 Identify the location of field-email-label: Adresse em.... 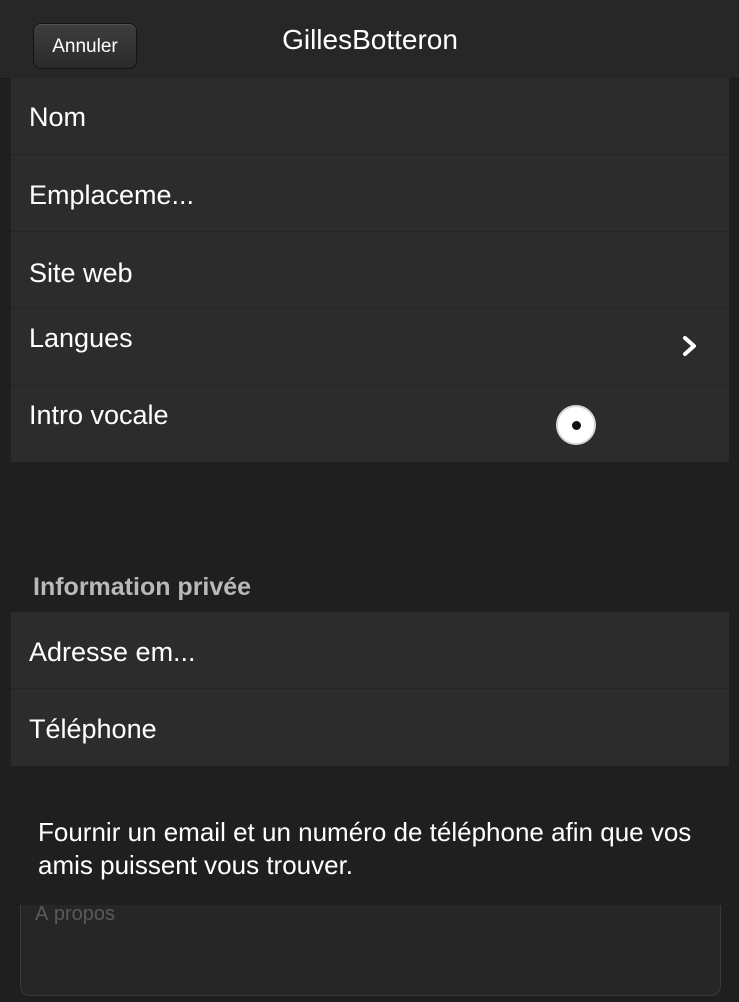
(112, 652).